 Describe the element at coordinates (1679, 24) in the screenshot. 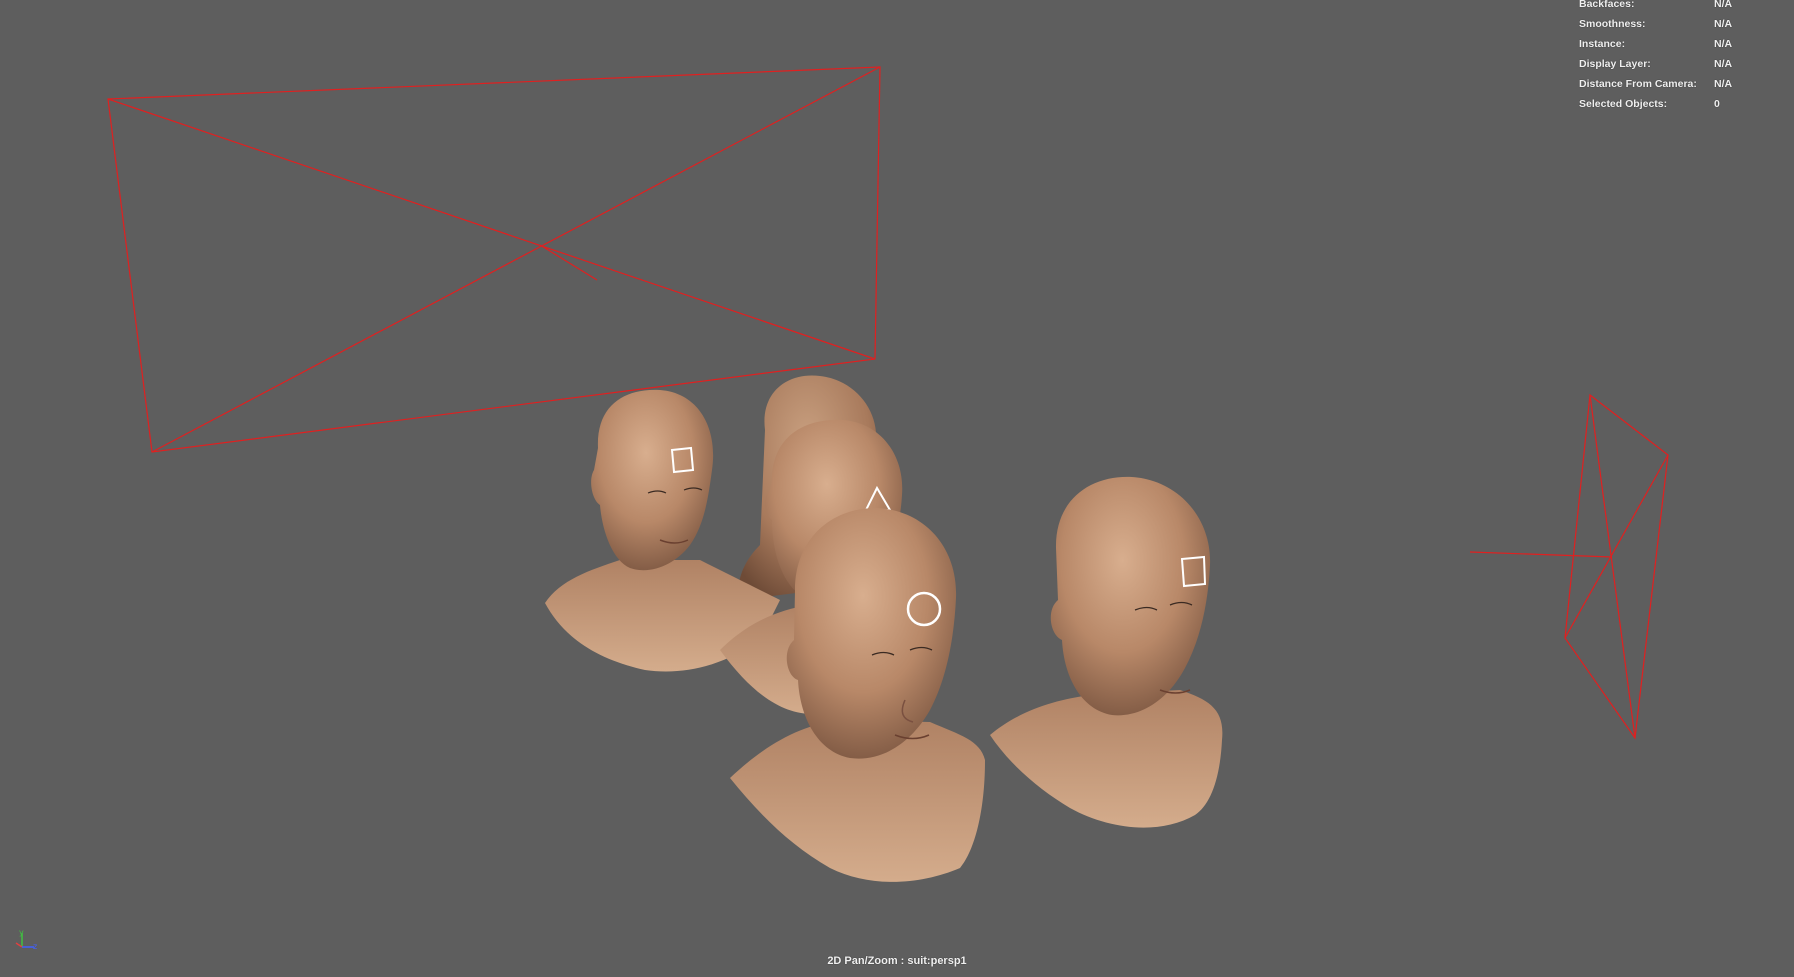

I see `hud-row-smoothness: Smoothness: N/A` at that location.